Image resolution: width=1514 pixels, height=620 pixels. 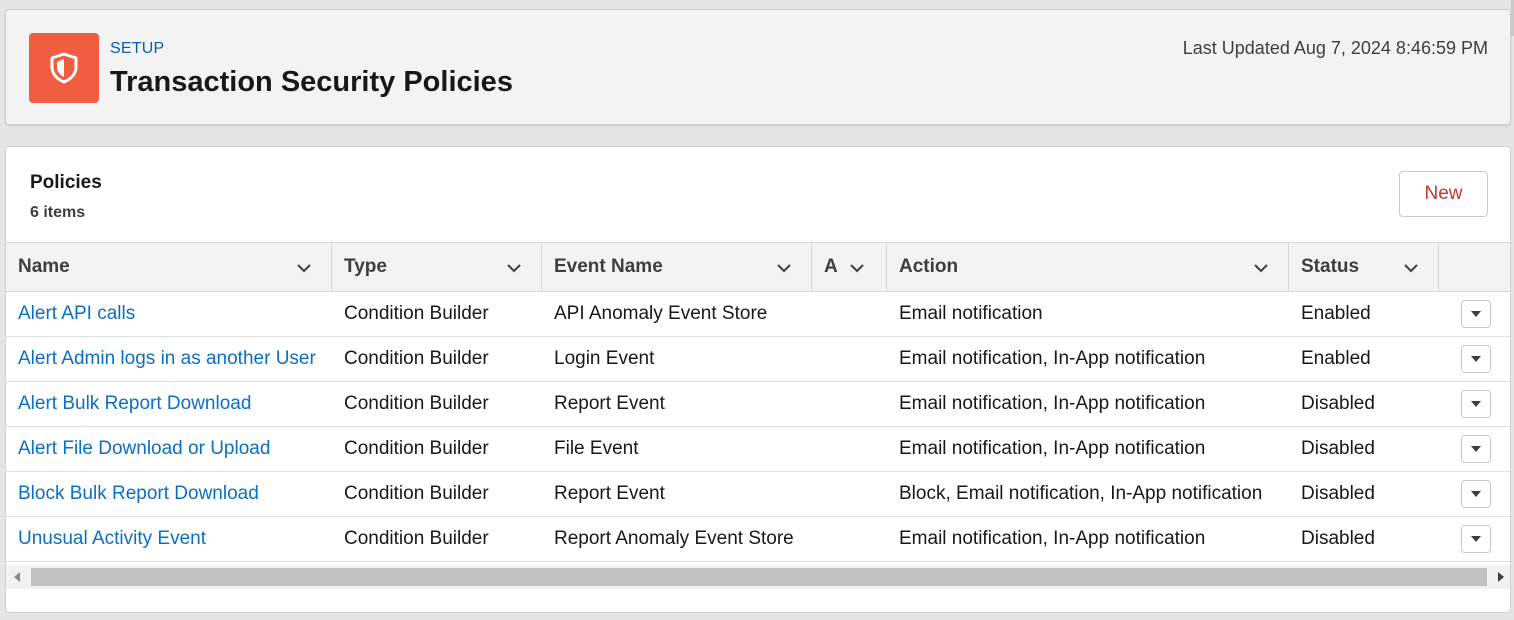 What do you see at coordinates (311, 82) in the screenshot?
I see `page-title: Transaction Security Policies` at bounding box center [311, 82].